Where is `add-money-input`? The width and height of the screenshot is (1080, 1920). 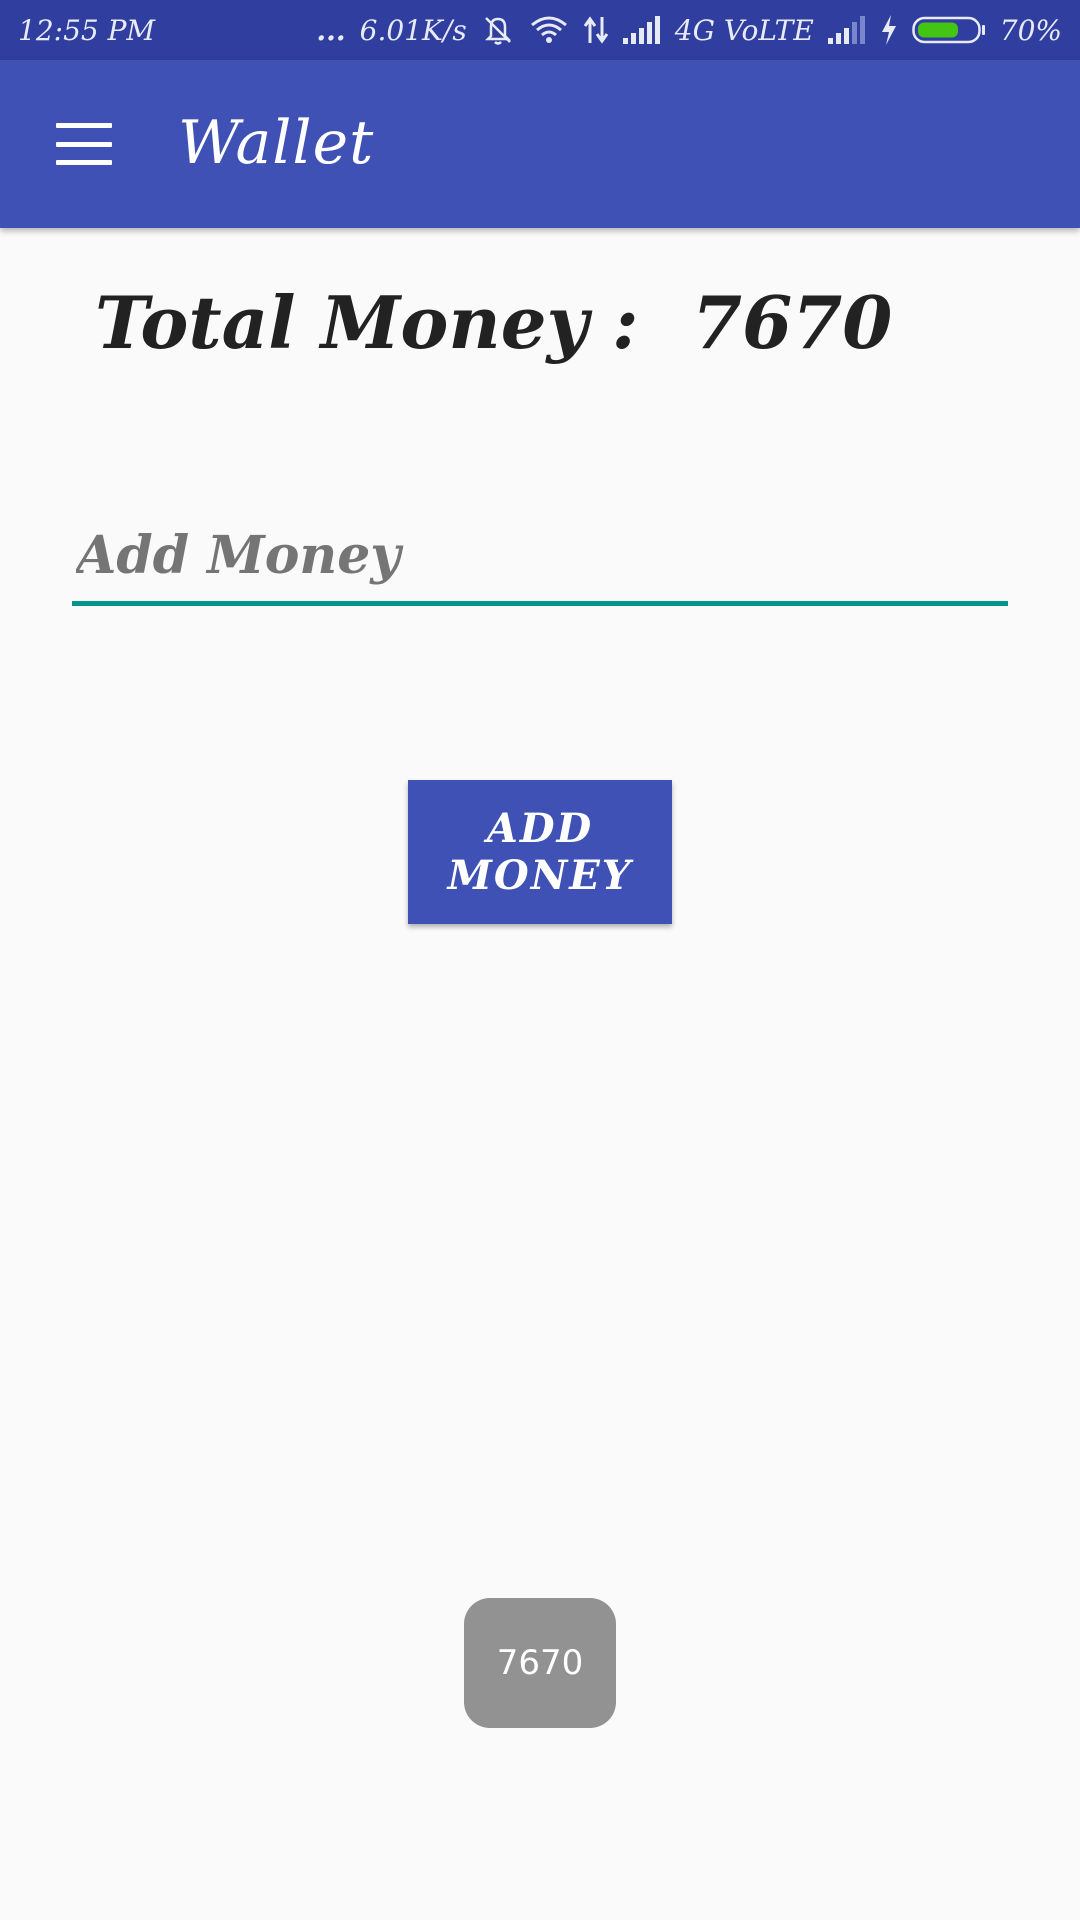
add-money-input is located at coordinates (540, 558).